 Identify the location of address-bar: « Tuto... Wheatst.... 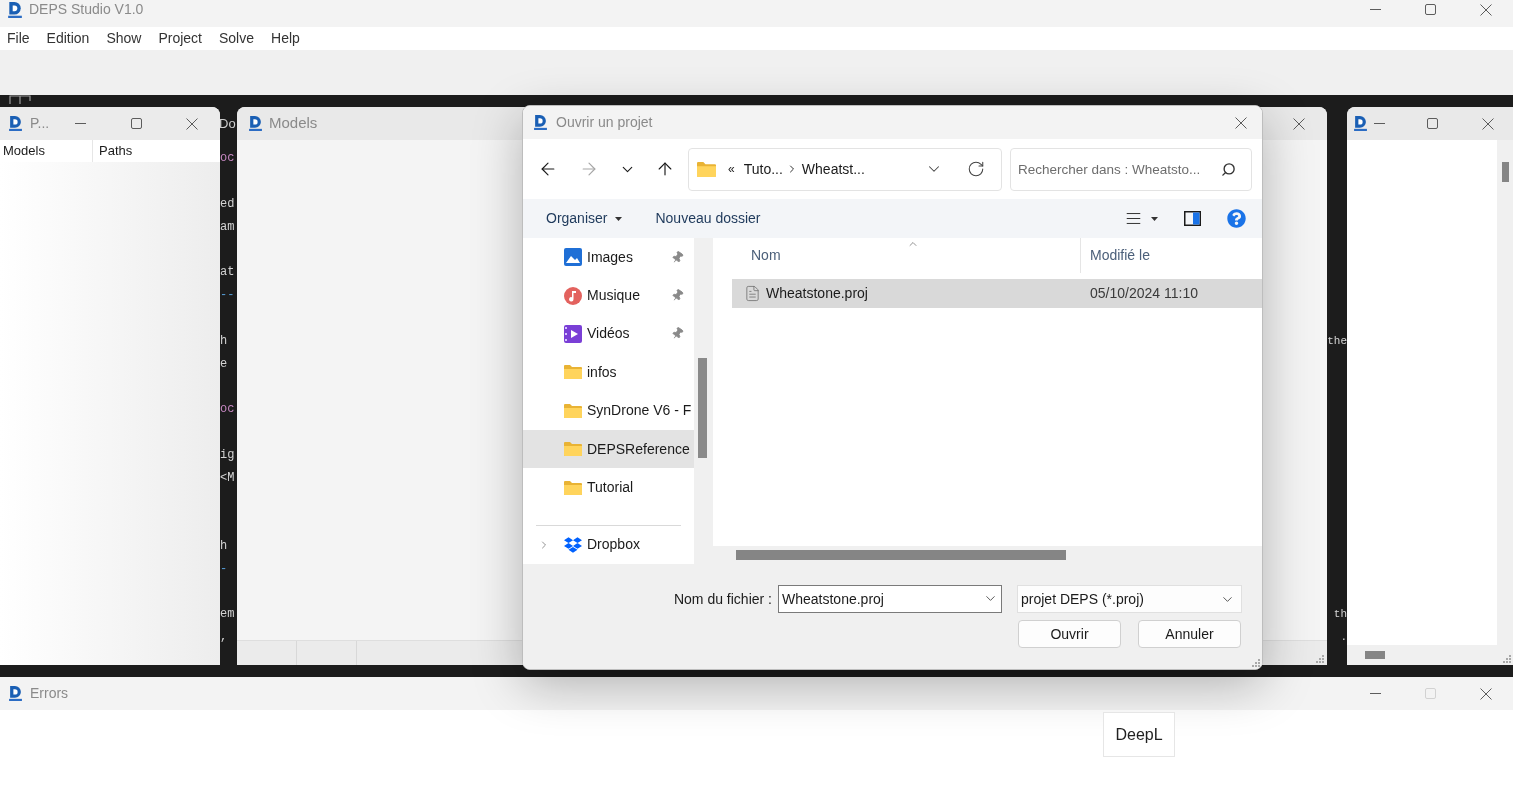
(845, 169).